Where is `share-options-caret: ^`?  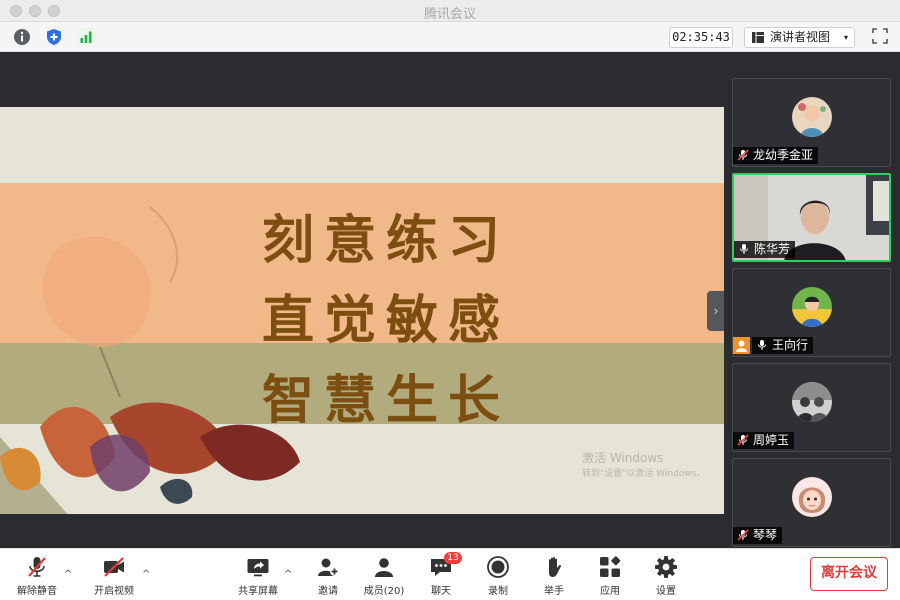 share-options-caret: ^ is located at coordinates (288, 574).